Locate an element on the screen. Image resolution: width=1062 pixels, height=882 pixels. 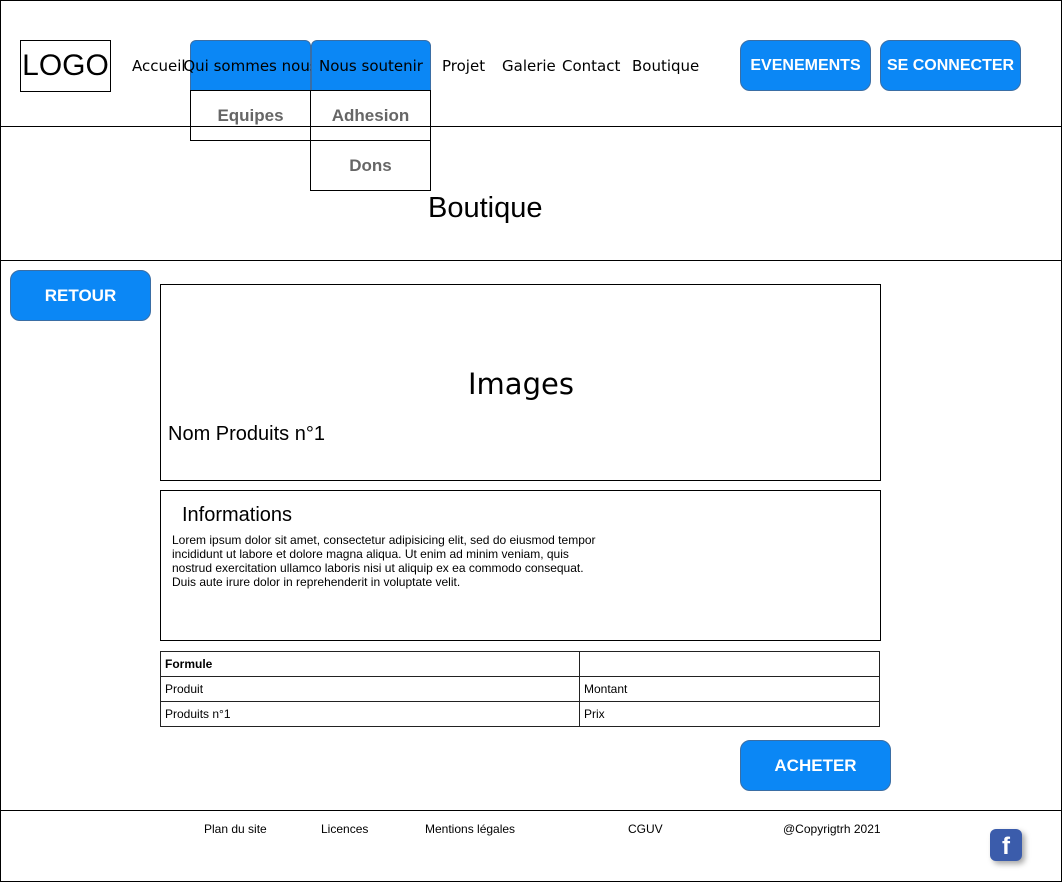
footer-mentions-legales: Mentions légales is located at coordinates (470, 829).